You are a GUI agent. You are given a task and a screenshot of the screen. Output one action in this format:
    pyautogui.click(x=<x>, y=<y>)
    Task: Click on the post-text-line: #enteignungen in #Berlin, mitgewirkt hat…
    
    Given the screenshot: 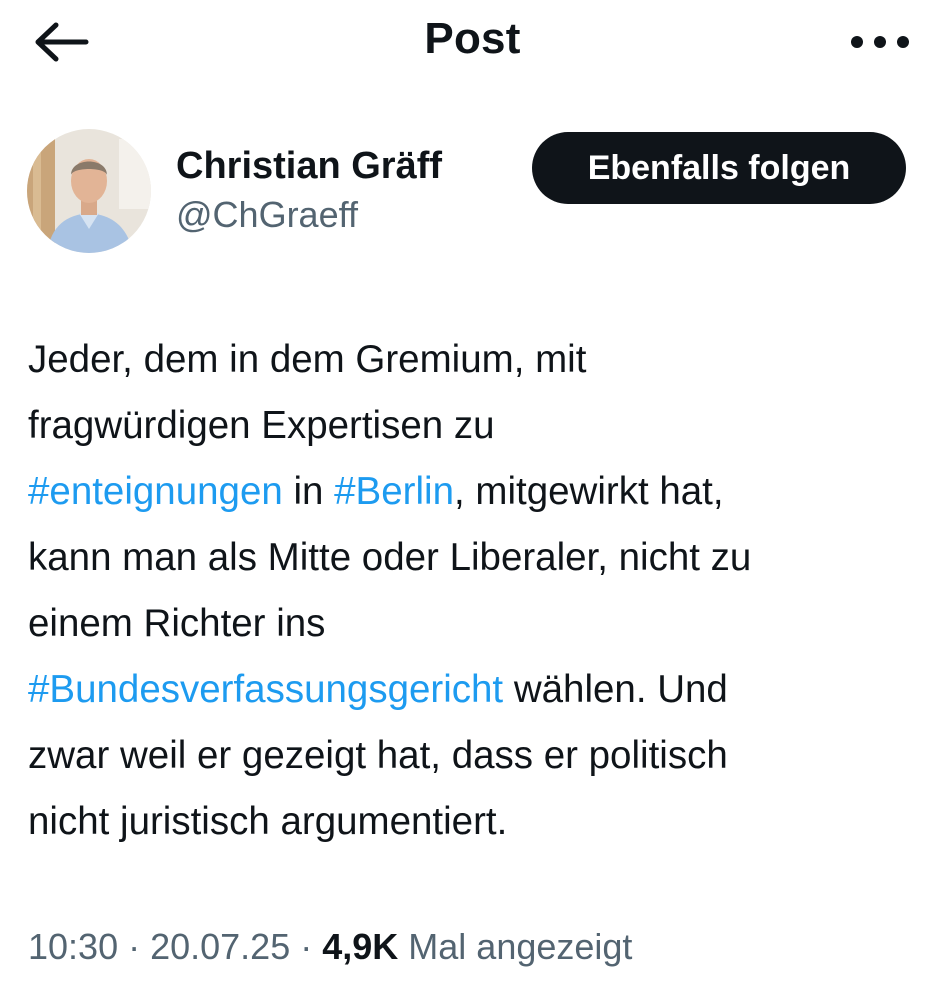 What is the action you would take?
    pyautogui.click(x=478, y=492)
    